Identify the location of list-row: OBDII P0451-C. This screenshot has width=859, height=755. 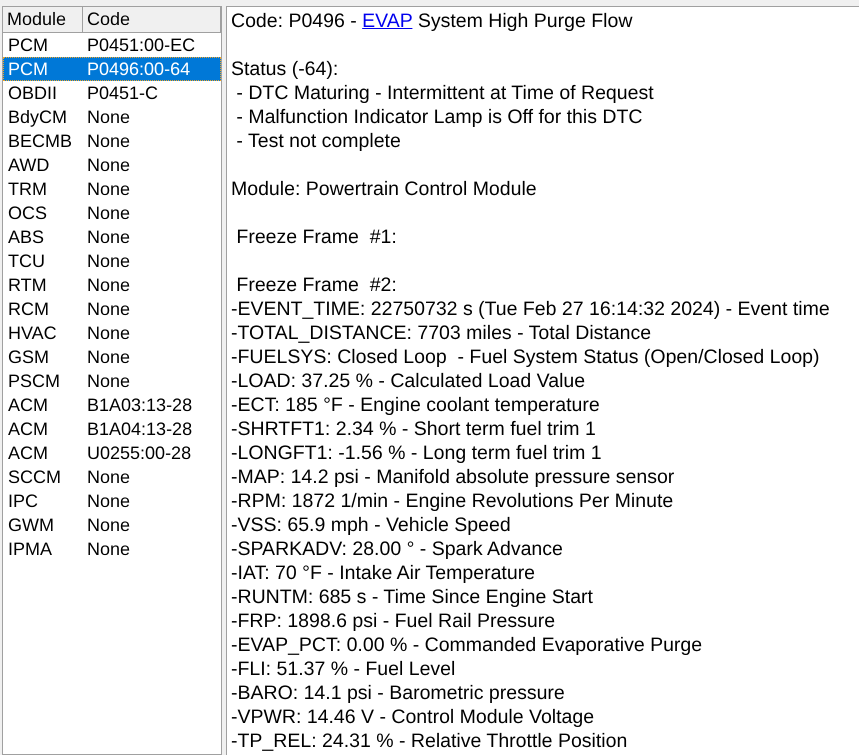
(112, 93).